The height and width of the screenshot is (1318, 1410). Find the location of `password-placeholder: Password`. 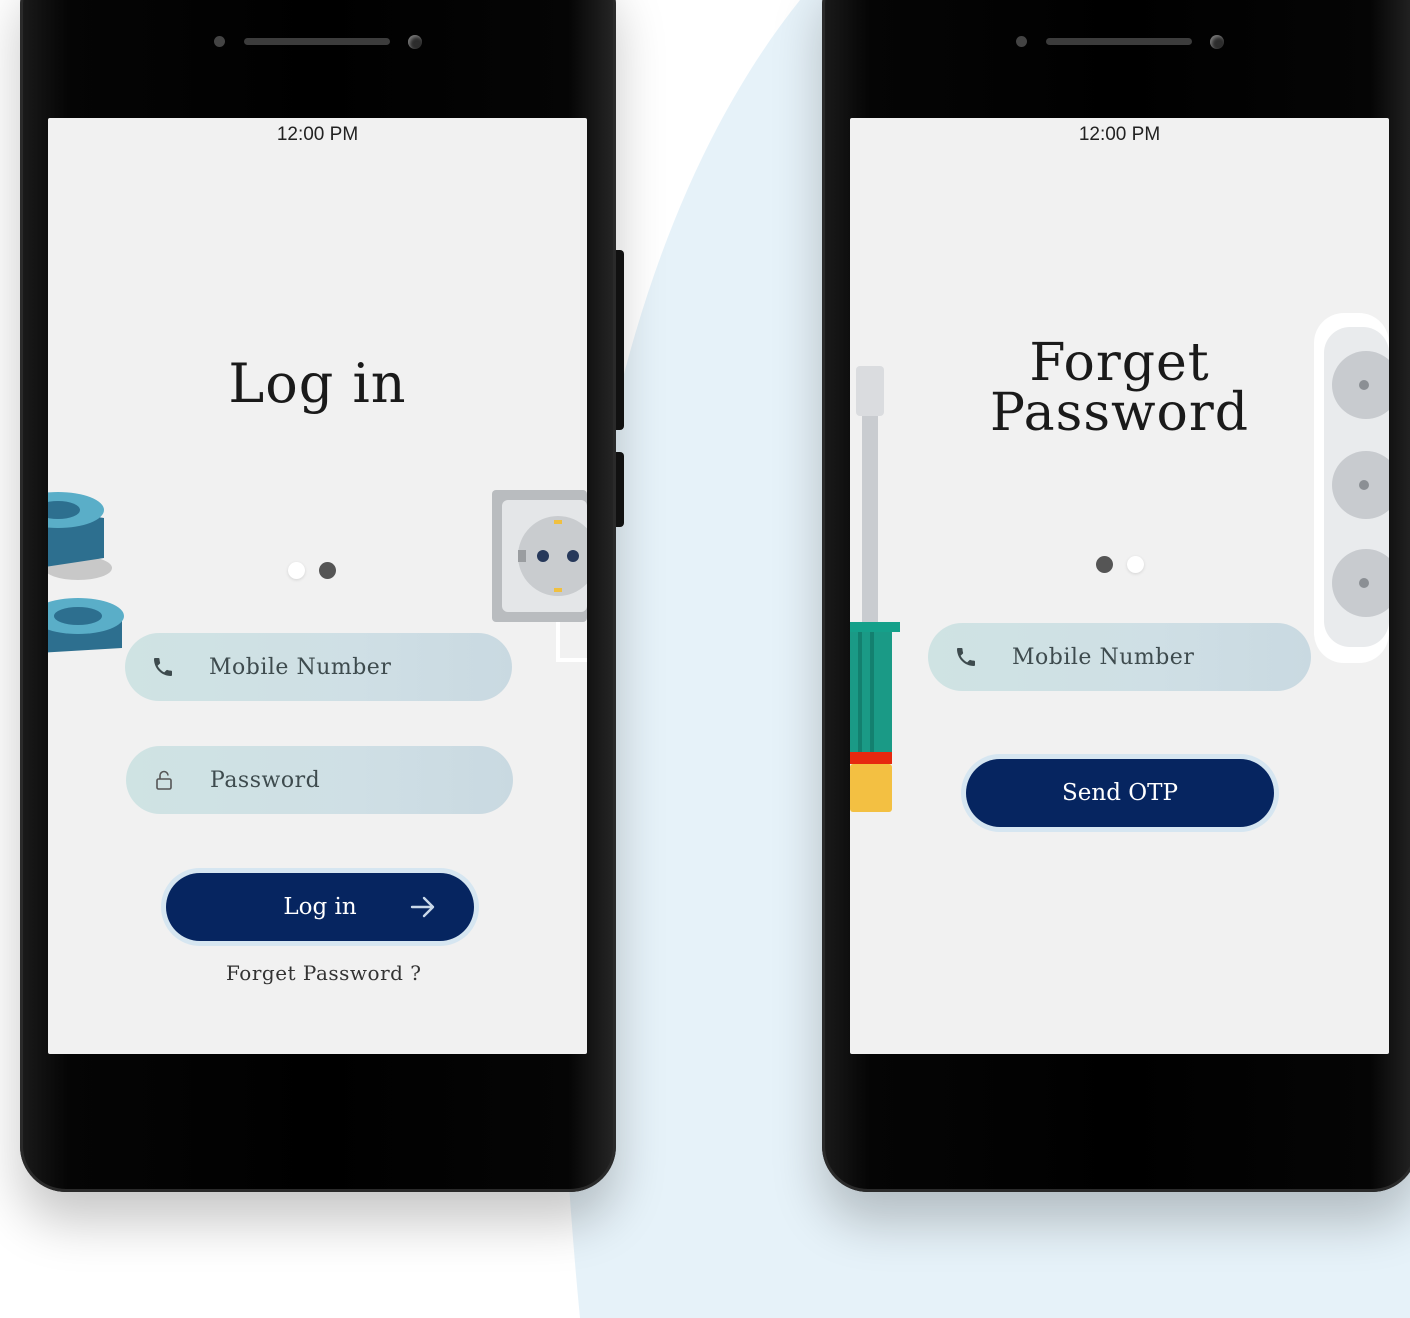

password-placeholder: Password is located at coordinates (265, 780).